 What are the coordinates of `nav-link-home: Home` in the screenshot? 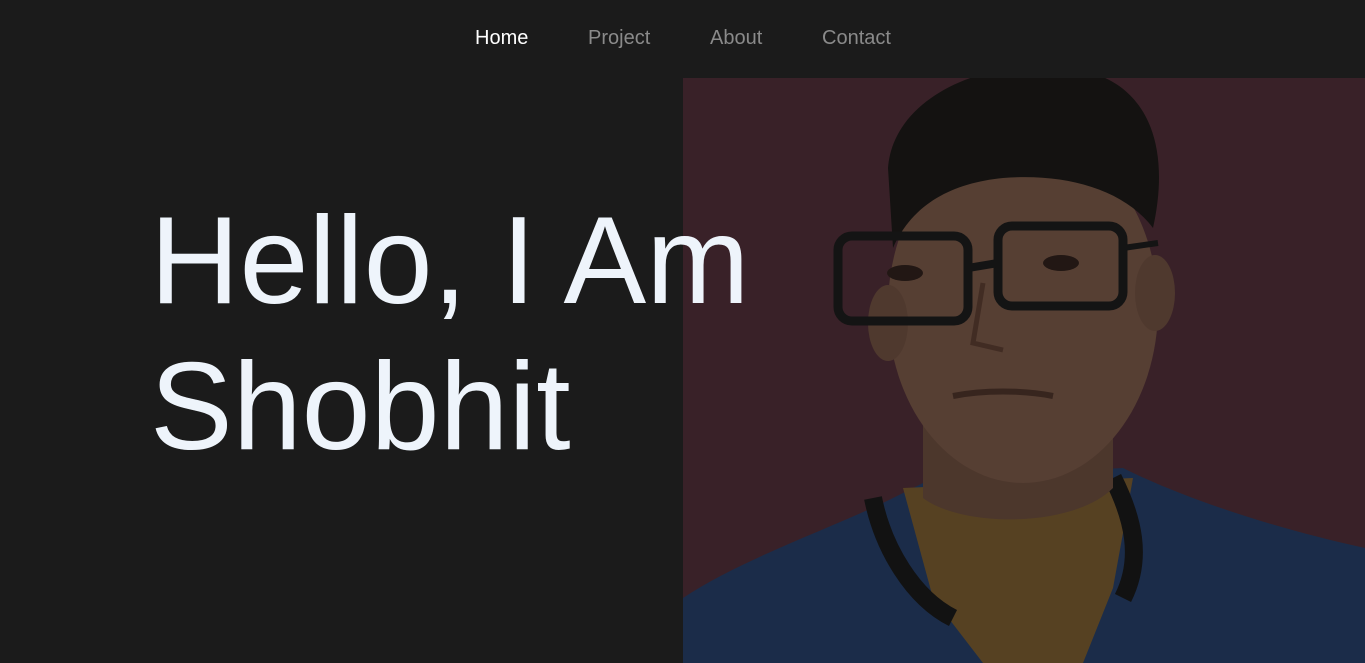 It's located at (501, 38).